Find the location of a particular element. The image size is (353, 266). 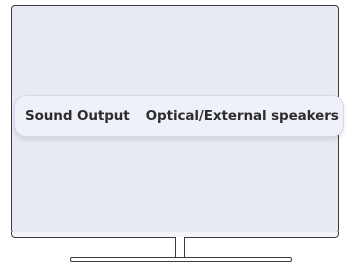

tv-stand-neck is located at coordinates (180, 248).